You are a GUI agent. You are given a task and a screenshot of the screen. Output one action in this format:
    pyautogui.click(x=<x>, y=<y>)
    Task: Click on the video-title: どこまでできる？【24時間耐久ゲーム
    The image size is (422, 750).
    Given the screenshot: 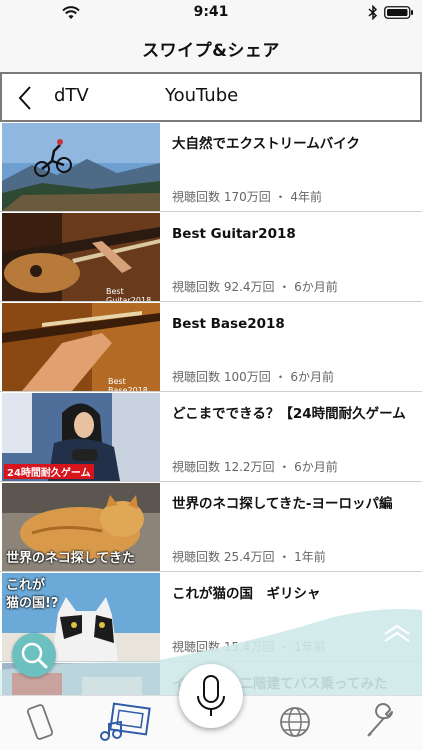 What is the action you would take?
    pyautogui.click(x=289, y=414)
    